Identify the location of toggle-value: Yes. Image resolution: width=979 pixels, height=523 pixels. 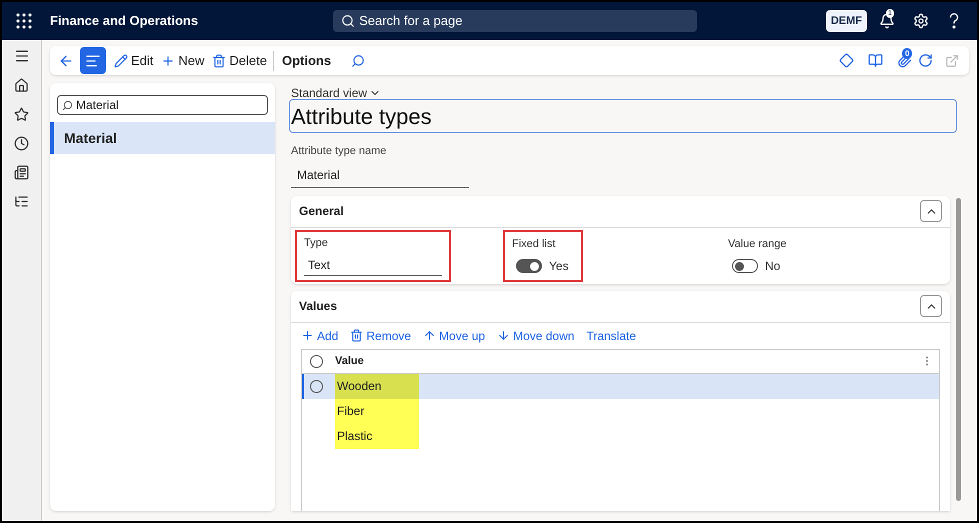
(559, 267).